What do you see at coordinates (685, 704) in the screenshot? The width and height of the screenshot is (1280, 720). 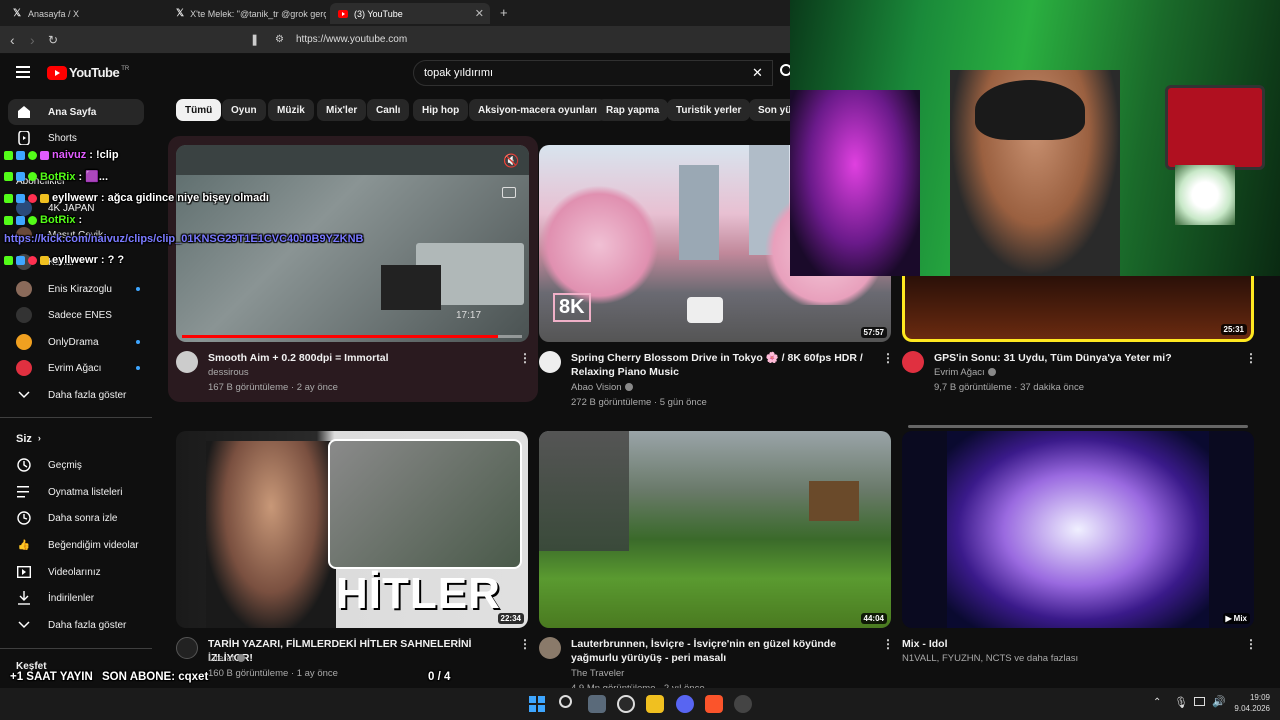 I see `discord-icon` at bounding box center [685, 704].